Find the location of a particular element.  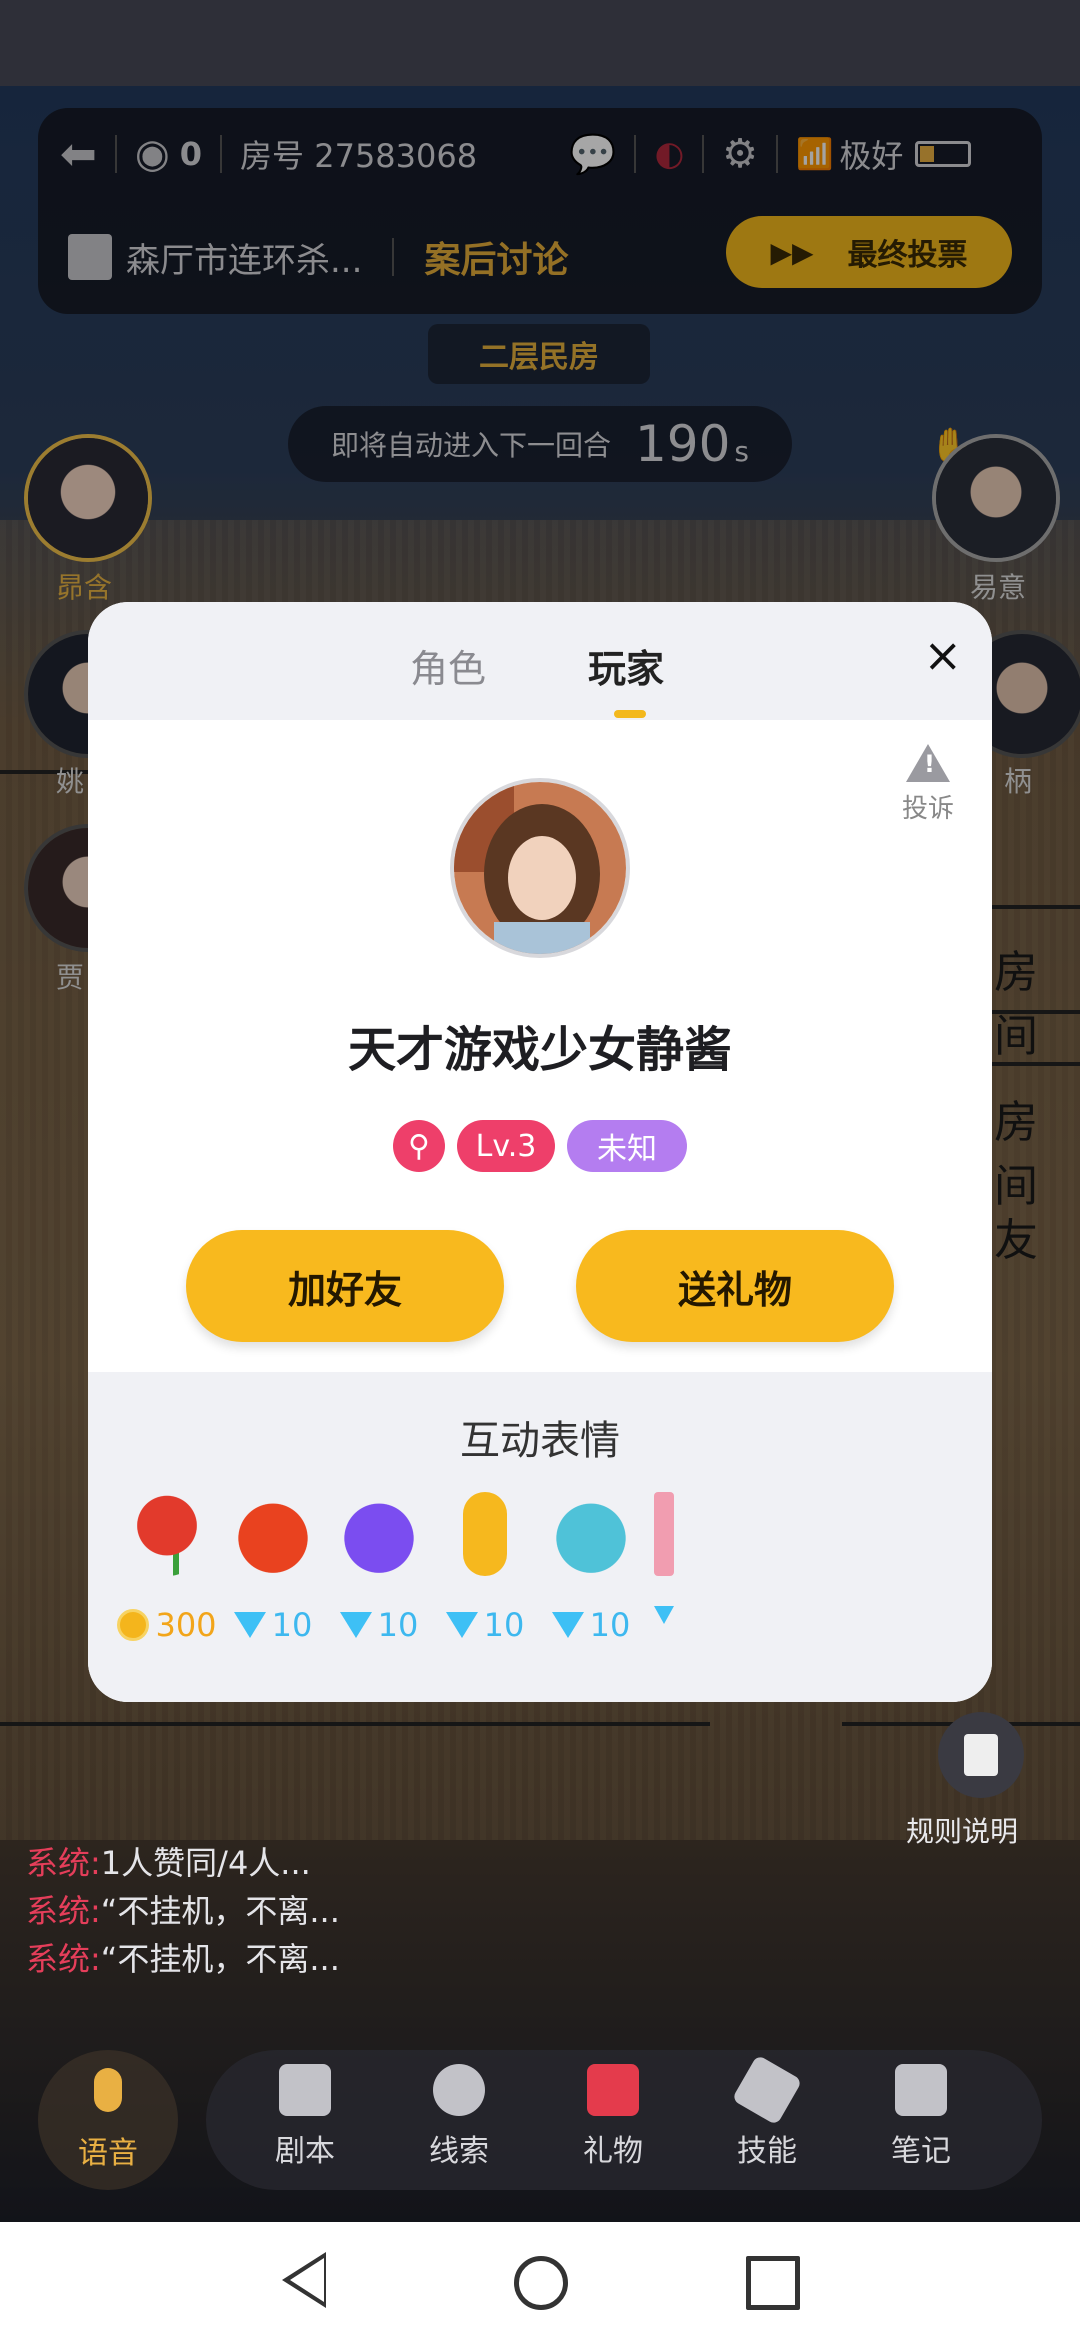

book-icon is located at coordinates (305, 2090).